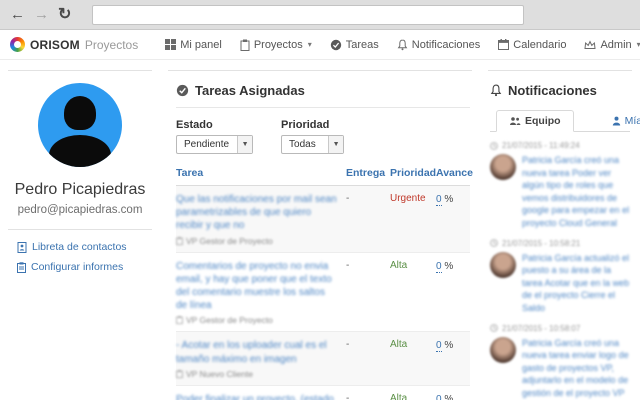  Describe the element at coordinates (21, 267) in the screenshot. I see `report-icon` at that location.